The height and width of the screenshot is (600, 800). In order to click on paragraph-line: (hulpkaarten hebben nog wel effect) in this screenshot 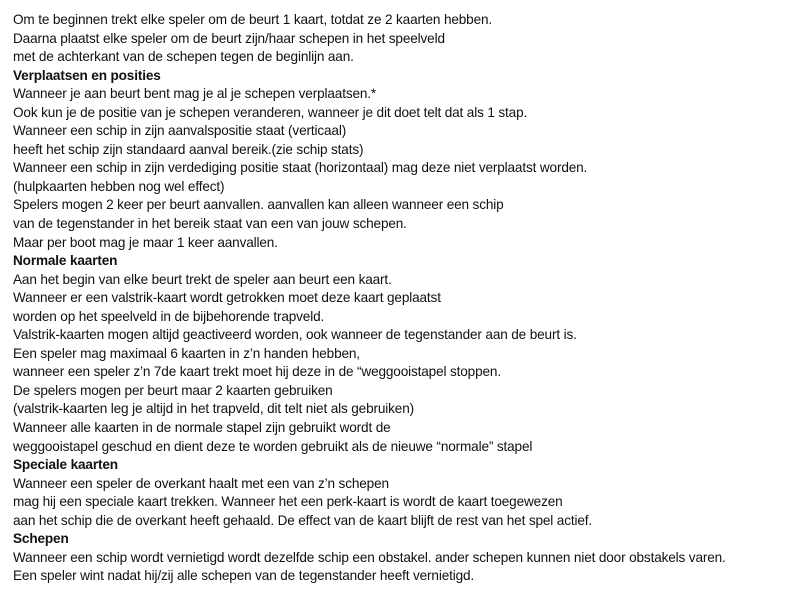, I will do `click(119, 186)`.